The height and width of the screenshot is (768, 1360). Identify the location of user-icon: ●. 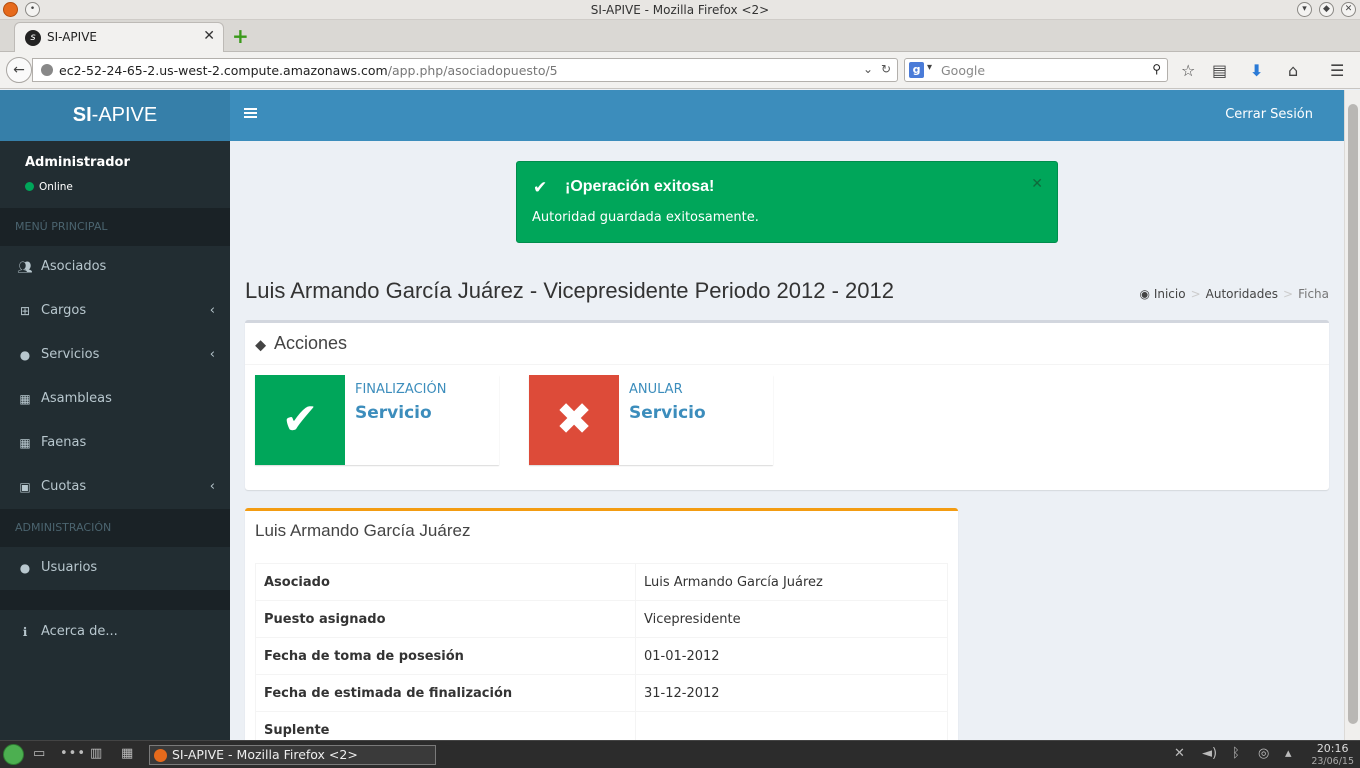
(25, 568).